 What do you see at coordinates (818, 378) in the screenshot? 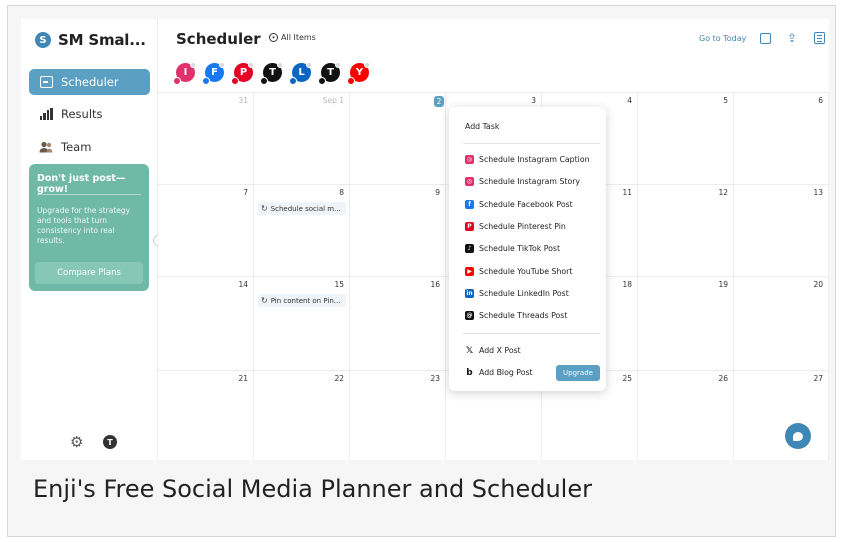
I see `day-number: 27` at bounding box center [818, 378].